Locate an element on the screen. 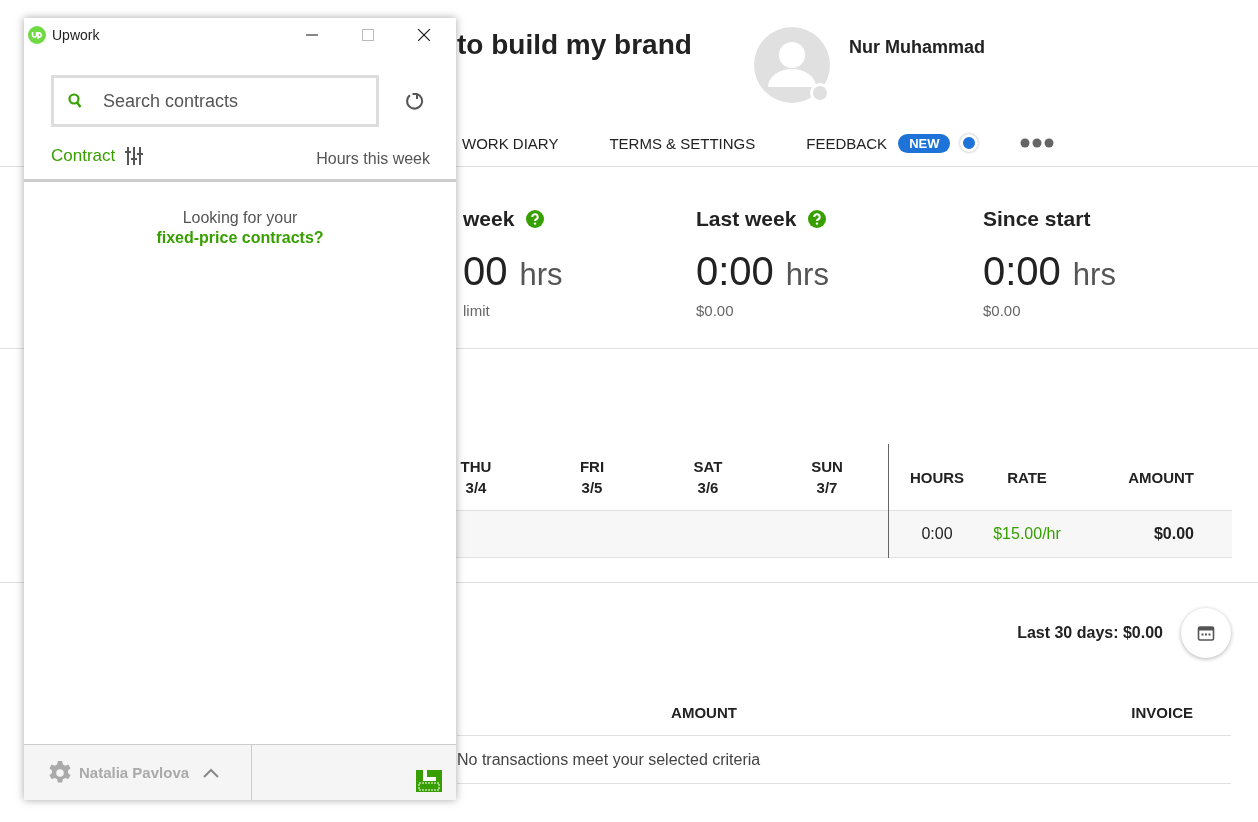 The image size is (1258, 822). day-header: SUN 3/7 is located at coordinates (827, 477).